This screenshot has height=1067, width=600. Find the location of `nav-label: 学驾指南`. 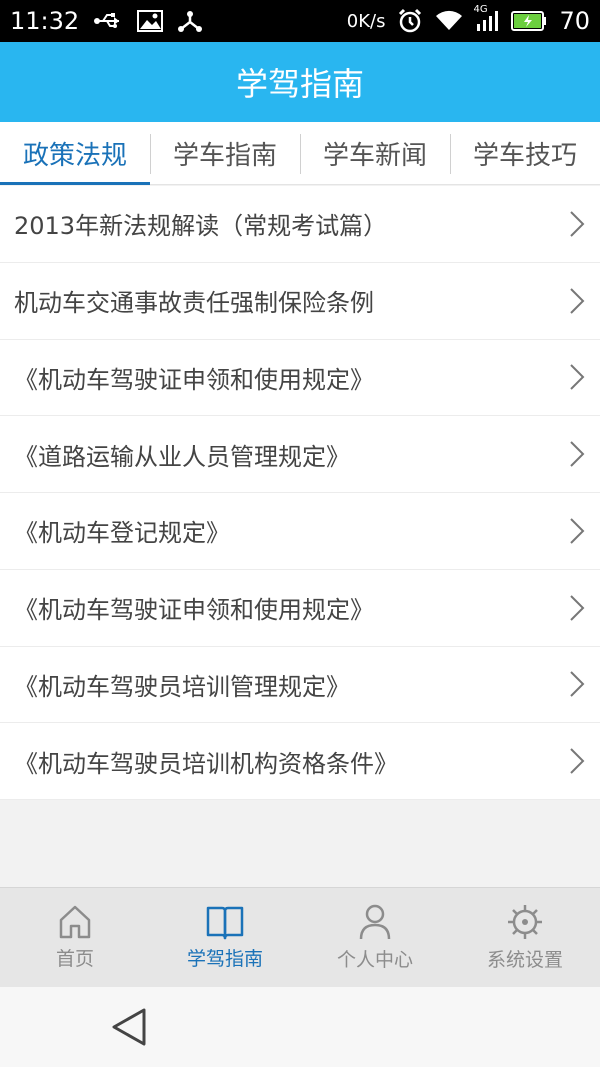

nav-label: 学驾指南 is located at coordinates (224, 959).